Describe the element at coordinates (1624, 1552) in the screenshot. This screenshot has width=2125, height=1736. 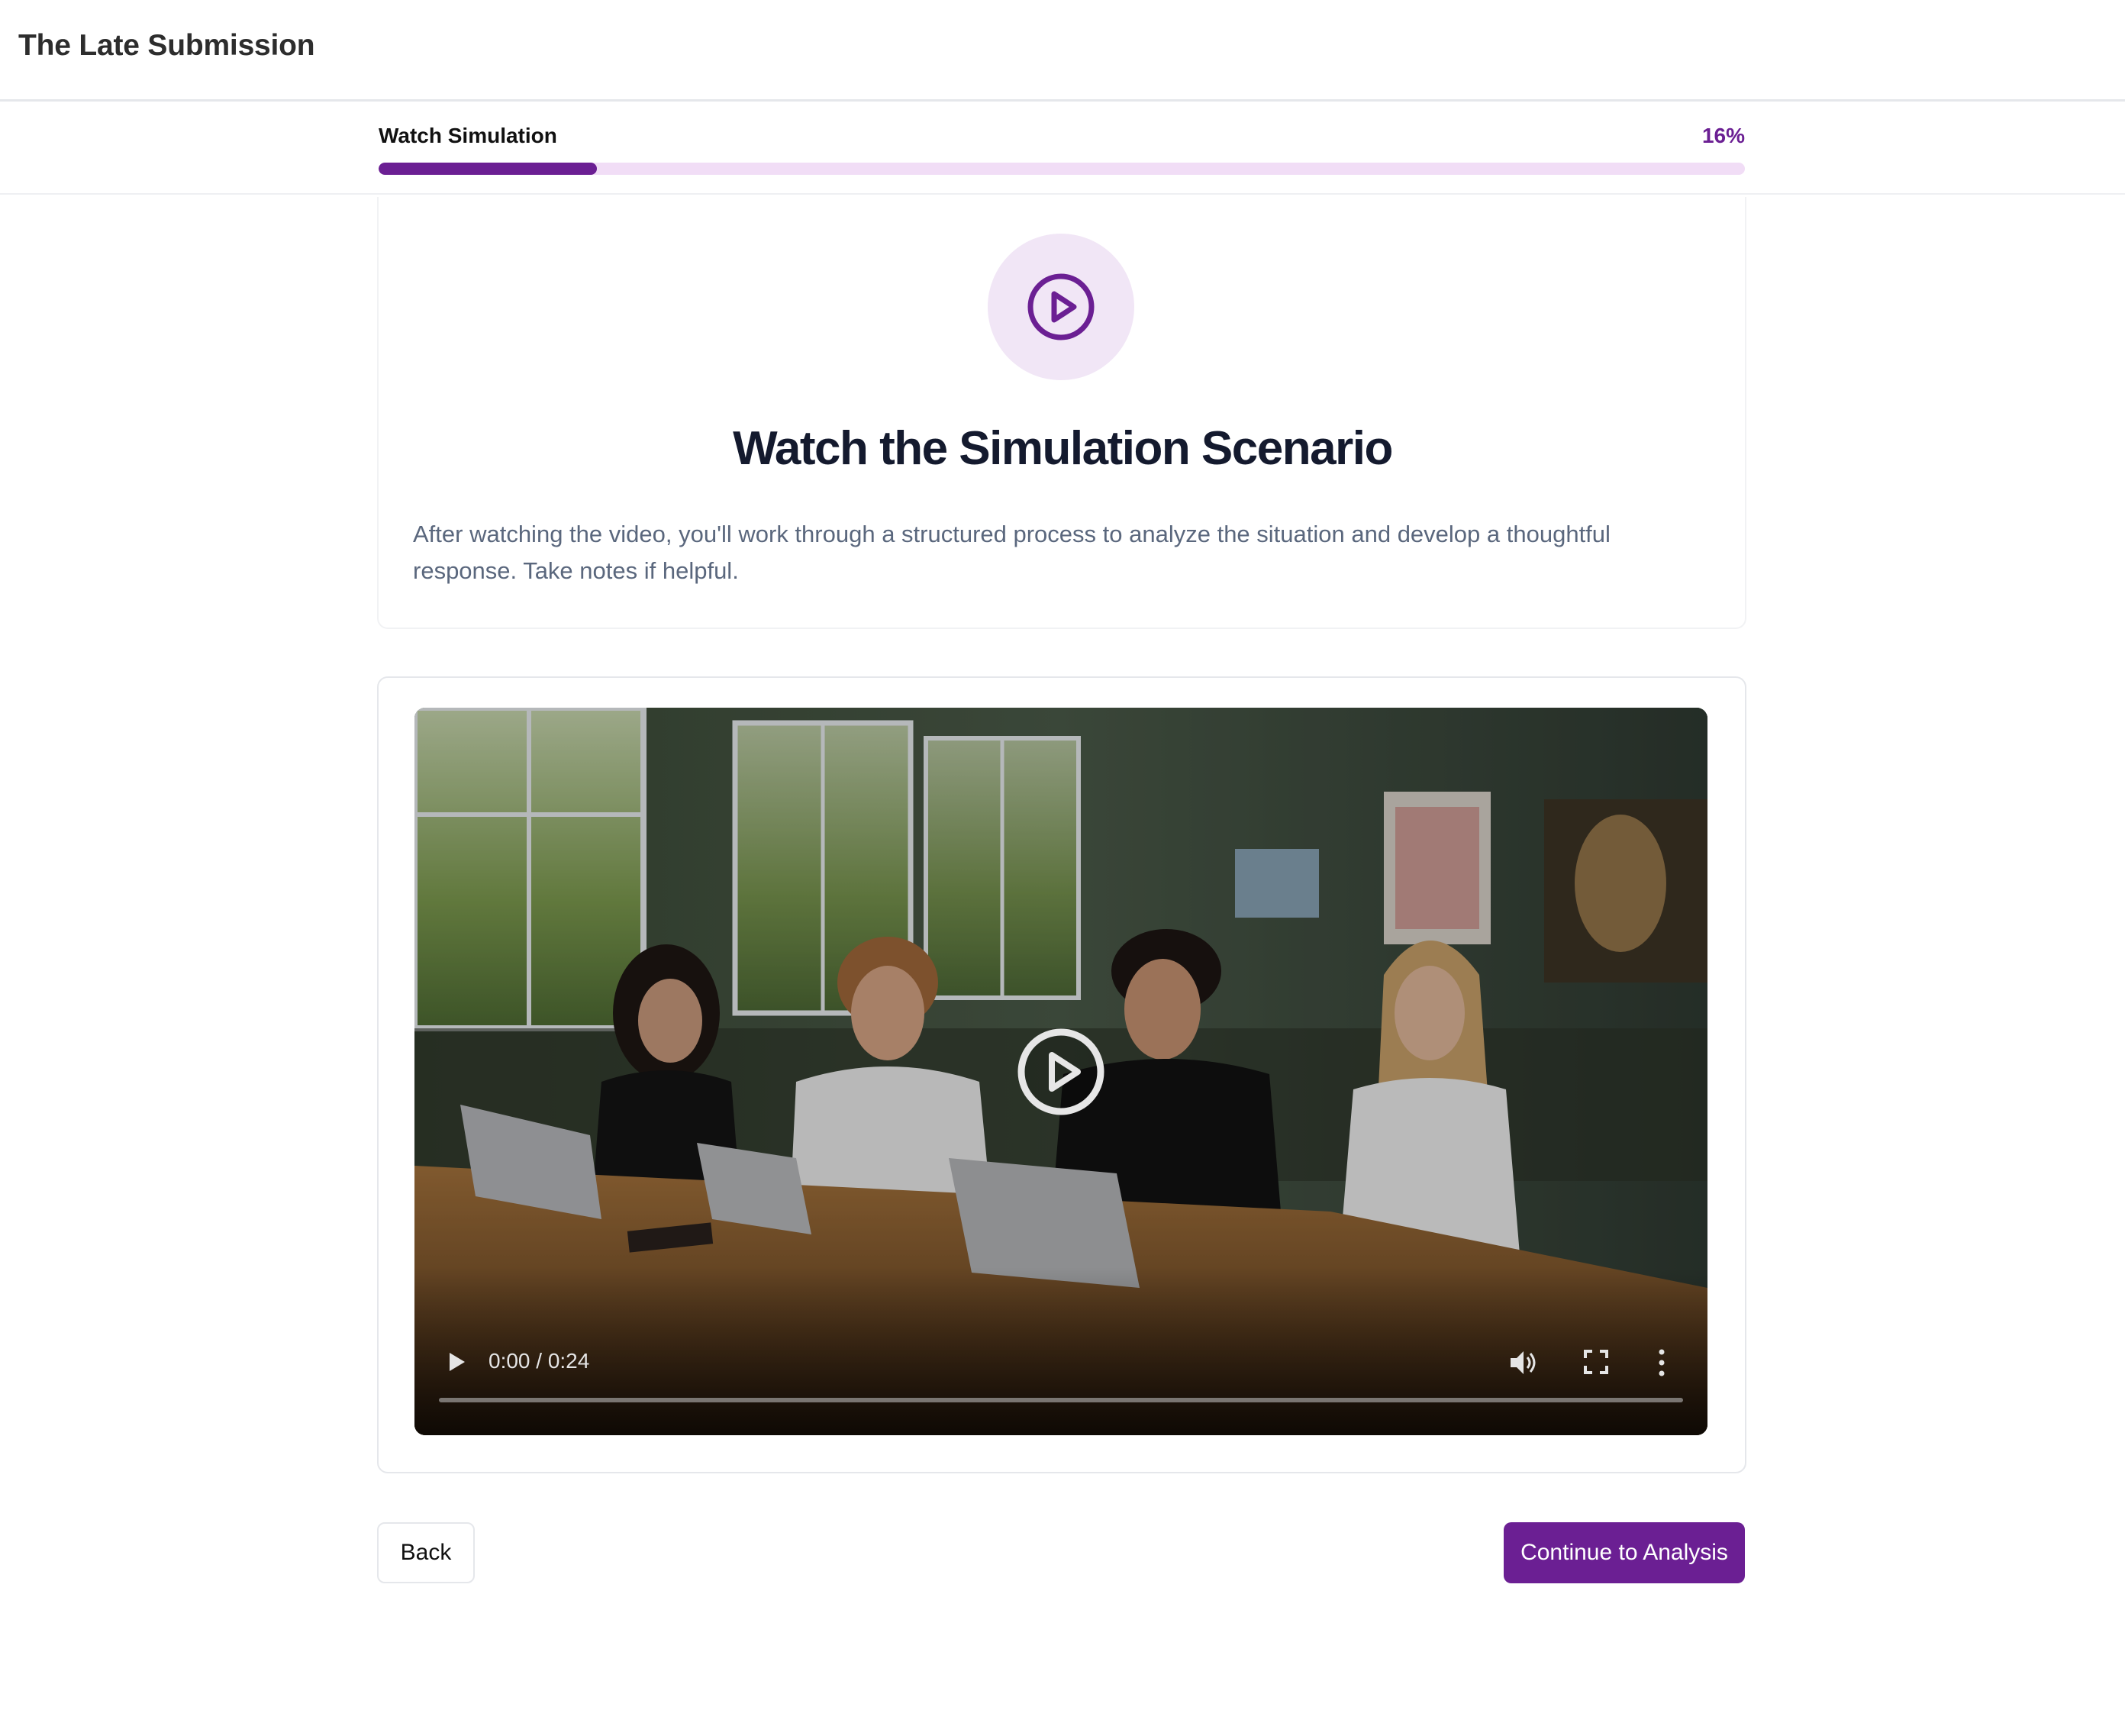
I see `continue-to-analysis-button: Continue to Analysis` at that location.